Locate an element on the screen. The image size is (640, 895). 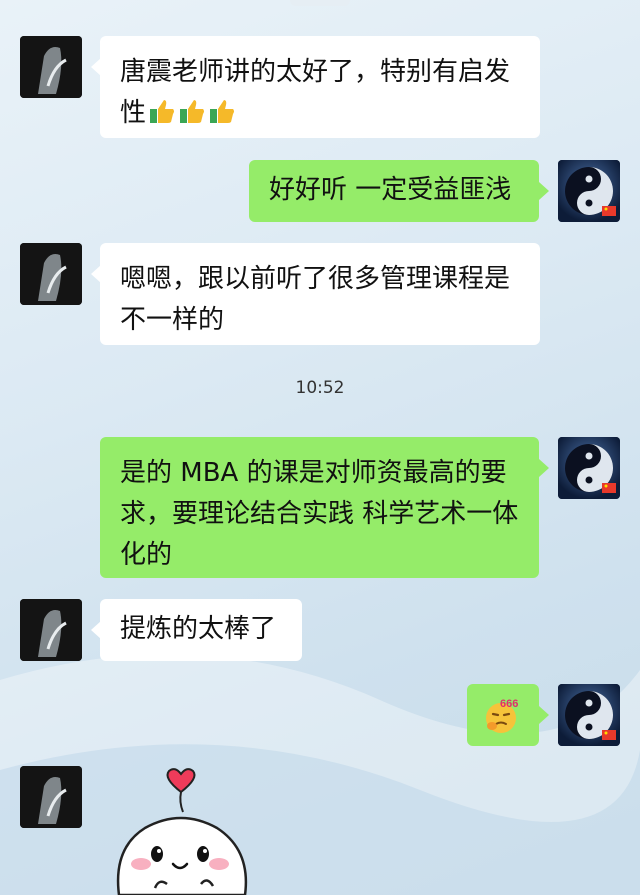
message-bubble-sent: 是的 MBA 的课是对师资最高的要求，要理论结合实践 科学艺术一体化的 is located at coordinates (319, 507).